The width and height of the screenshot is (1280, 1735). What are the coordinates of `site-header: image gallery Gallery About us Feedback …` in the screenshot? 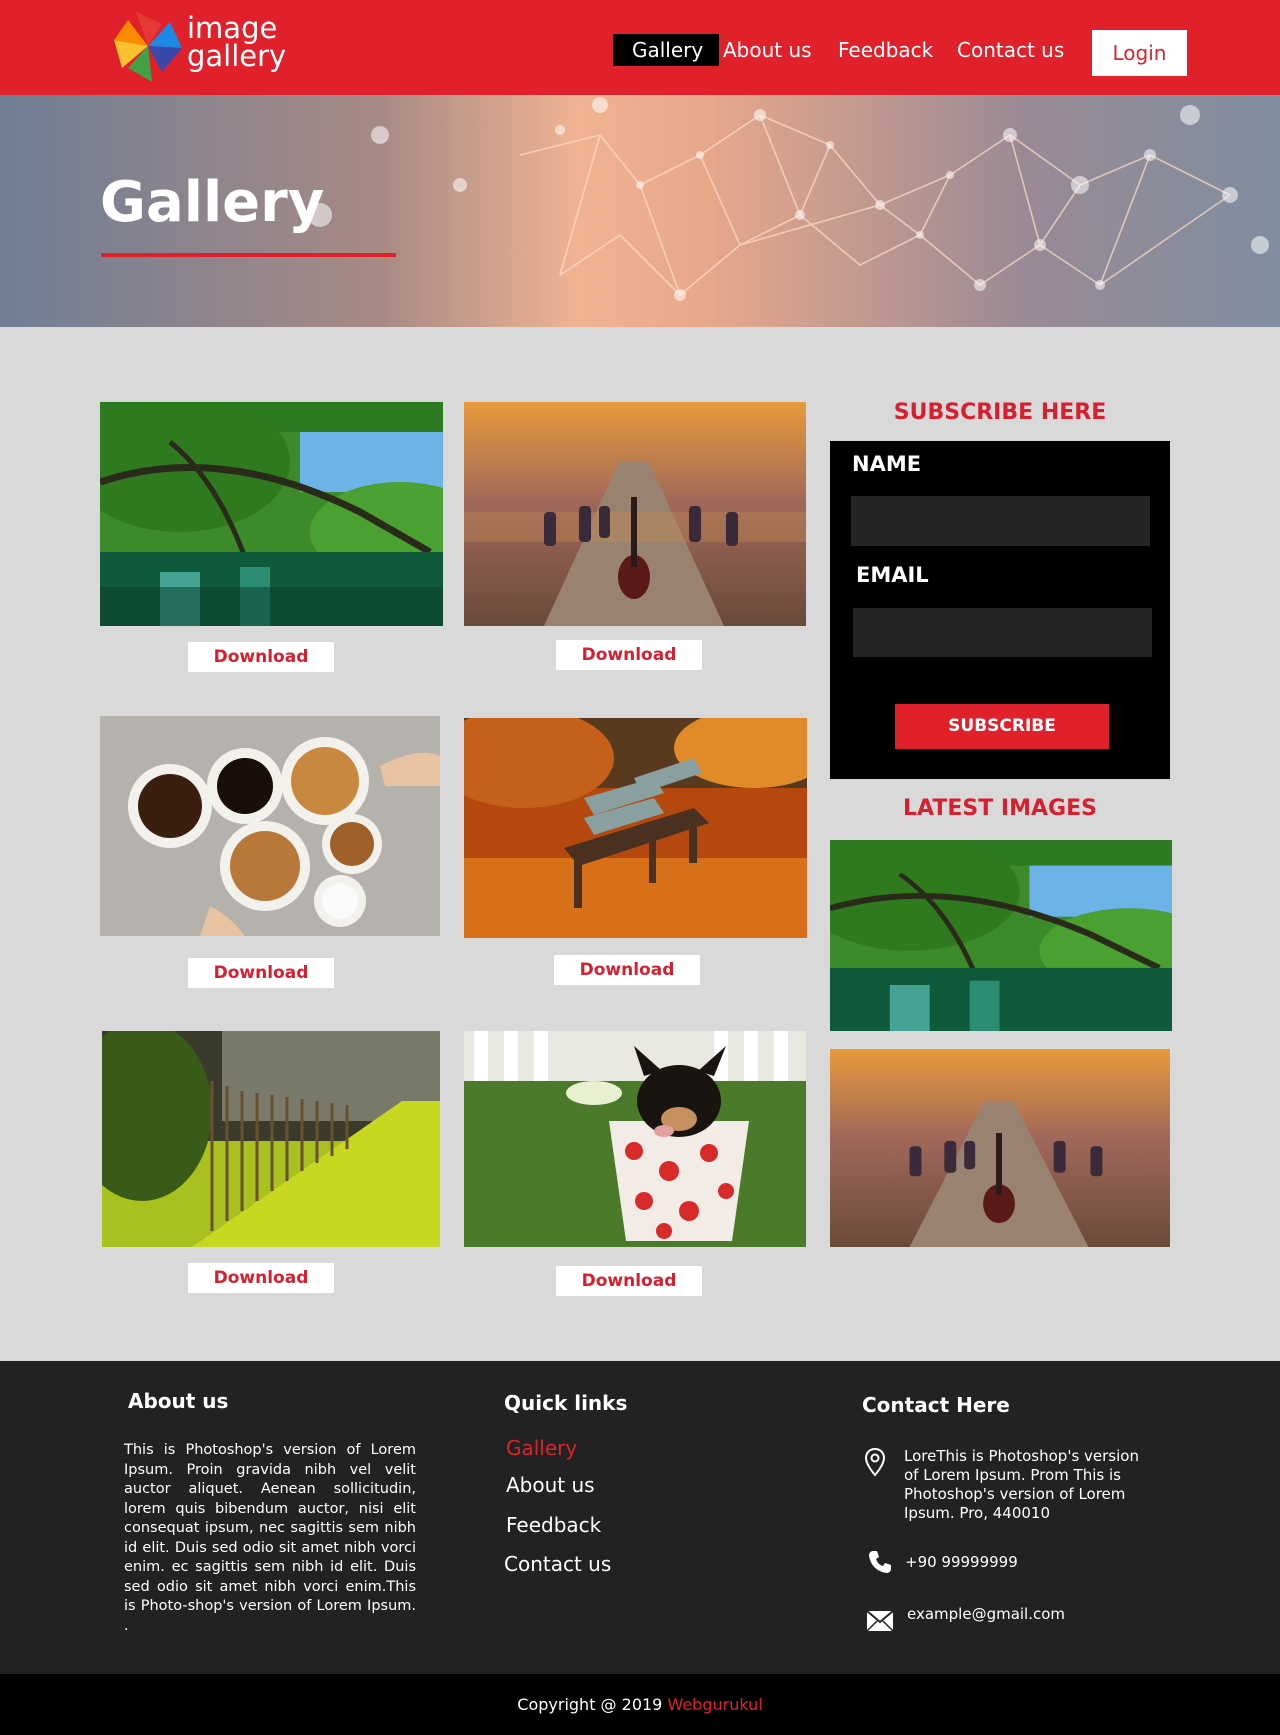 It's located at (640, 47).